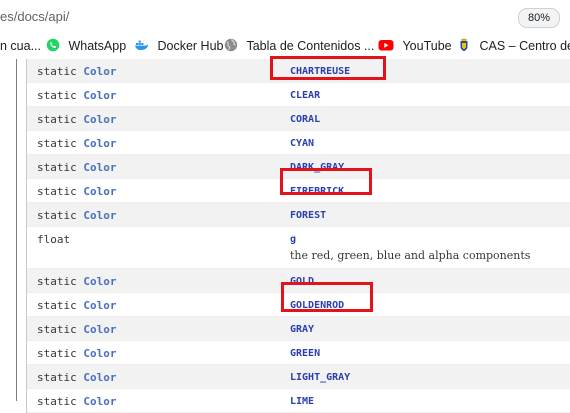 The height and width of the screenshot is (413, 570). What do you see at coordinates (190, 46) in the screenshot?
I see `bookmark-label: Docker Hub` at bounding box center [190, 46].